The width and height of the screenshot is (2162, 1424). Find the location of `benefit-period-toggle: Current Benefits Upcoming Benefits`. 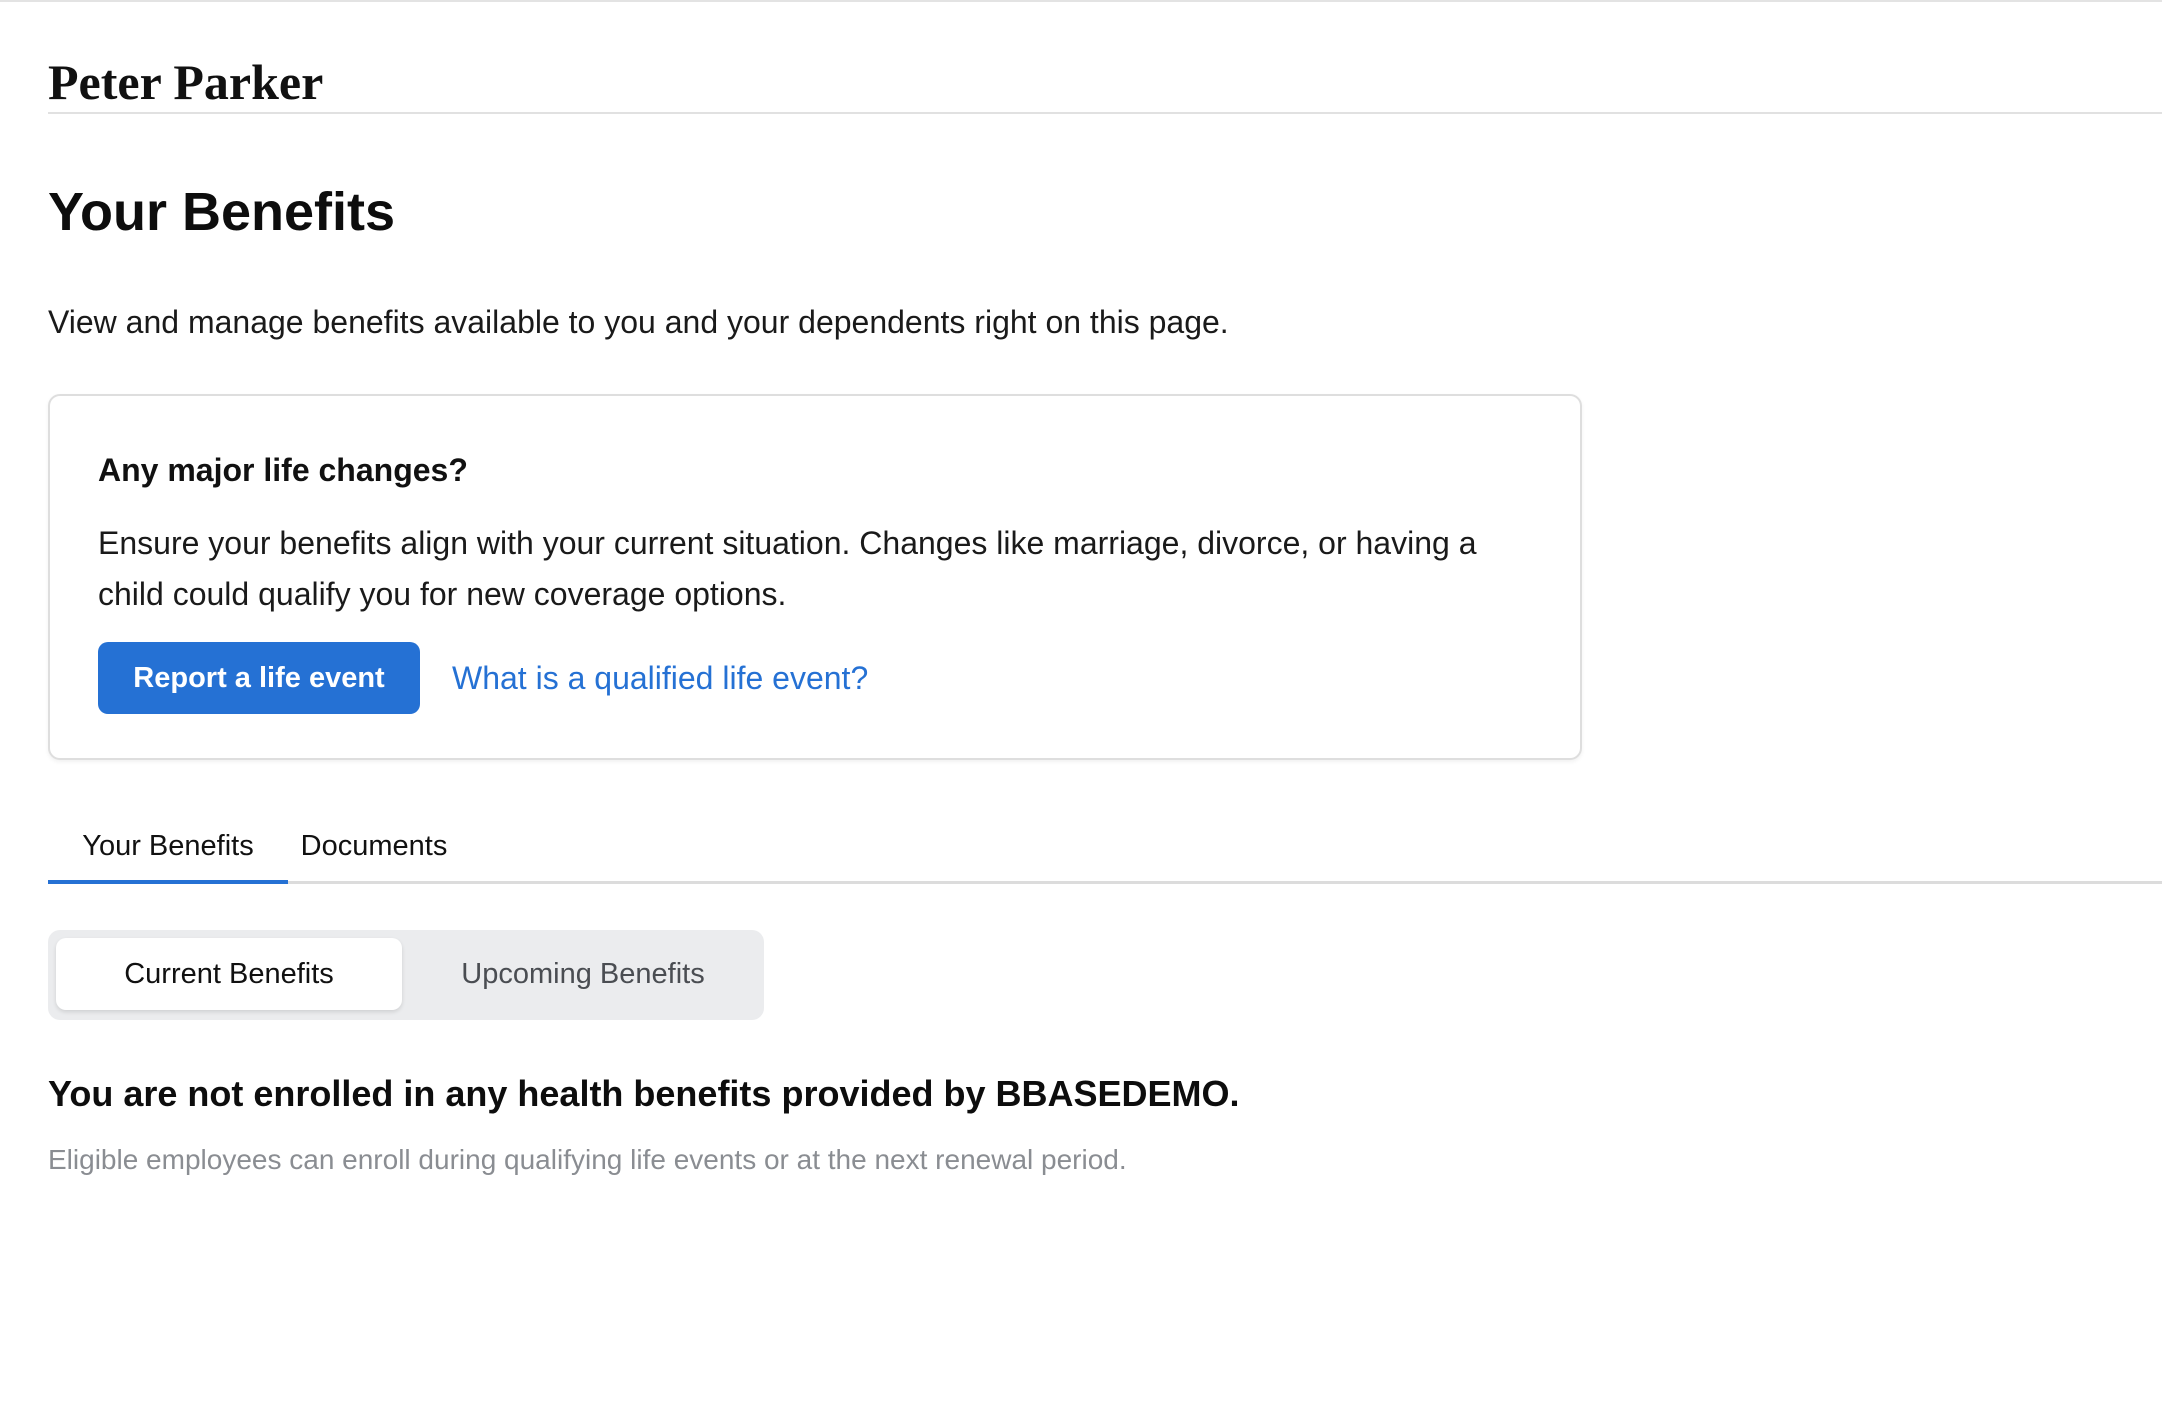

benefit-period-toggle: Current Benefits Upcoming Benefits is located at coordinates (406, 975).